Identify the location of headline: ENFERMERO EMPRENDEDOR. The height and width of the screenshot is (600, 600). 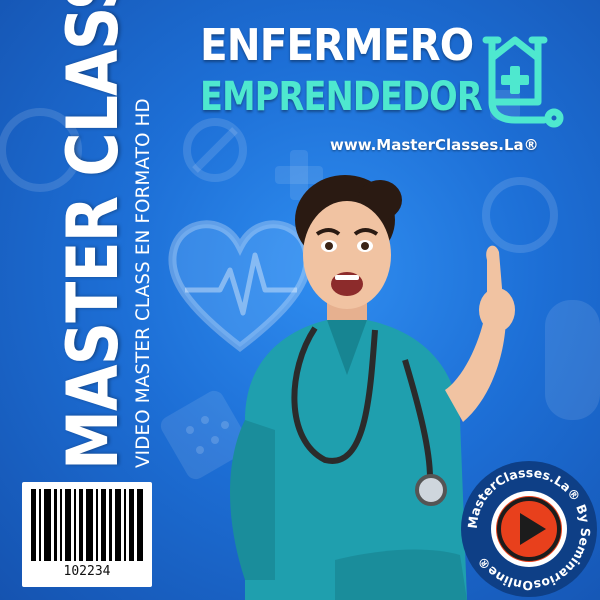
(341, 70).